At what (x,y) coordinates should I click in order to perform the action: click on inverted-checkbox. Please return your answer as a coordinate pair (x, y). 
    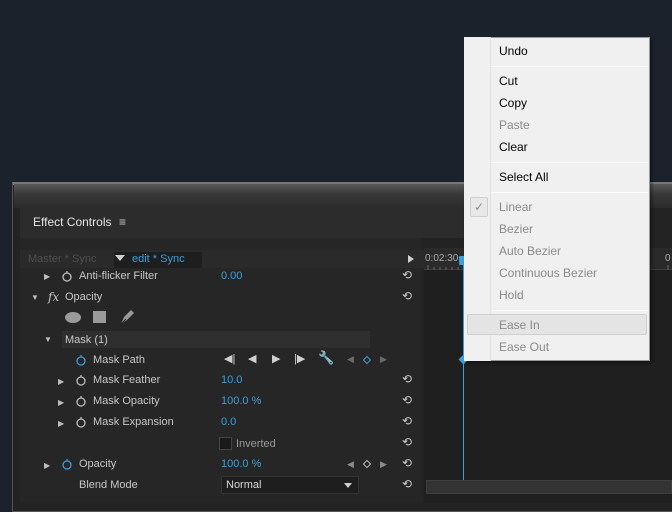
    Looking at the image, I should click on (225, 443).